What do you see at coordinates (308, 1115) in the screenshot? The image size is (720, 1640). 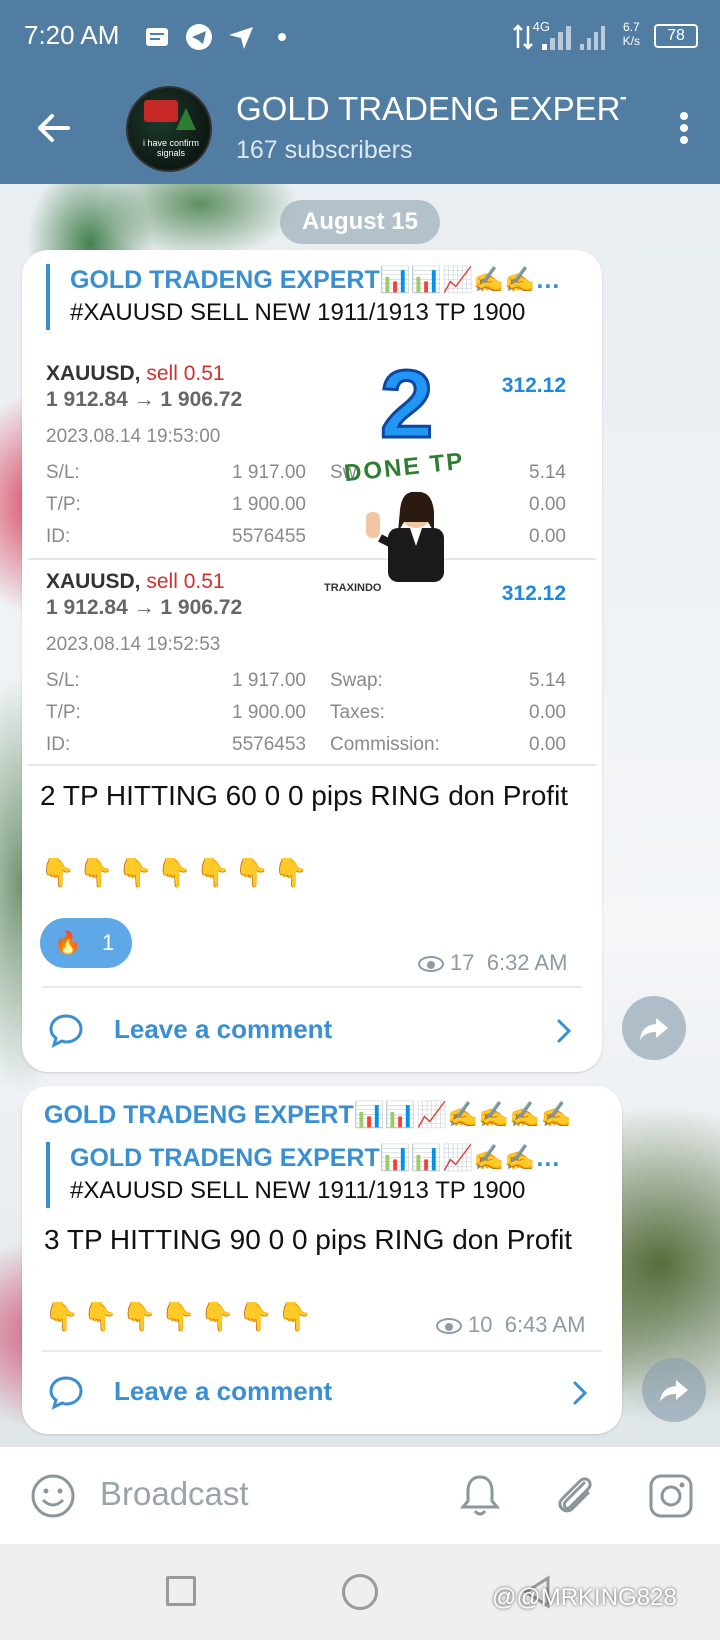 I see `sender-name: GOLD TRADENG EXPERT📊📊📈✍️✍️✍️✍️` at bounding box center [308, 1115].